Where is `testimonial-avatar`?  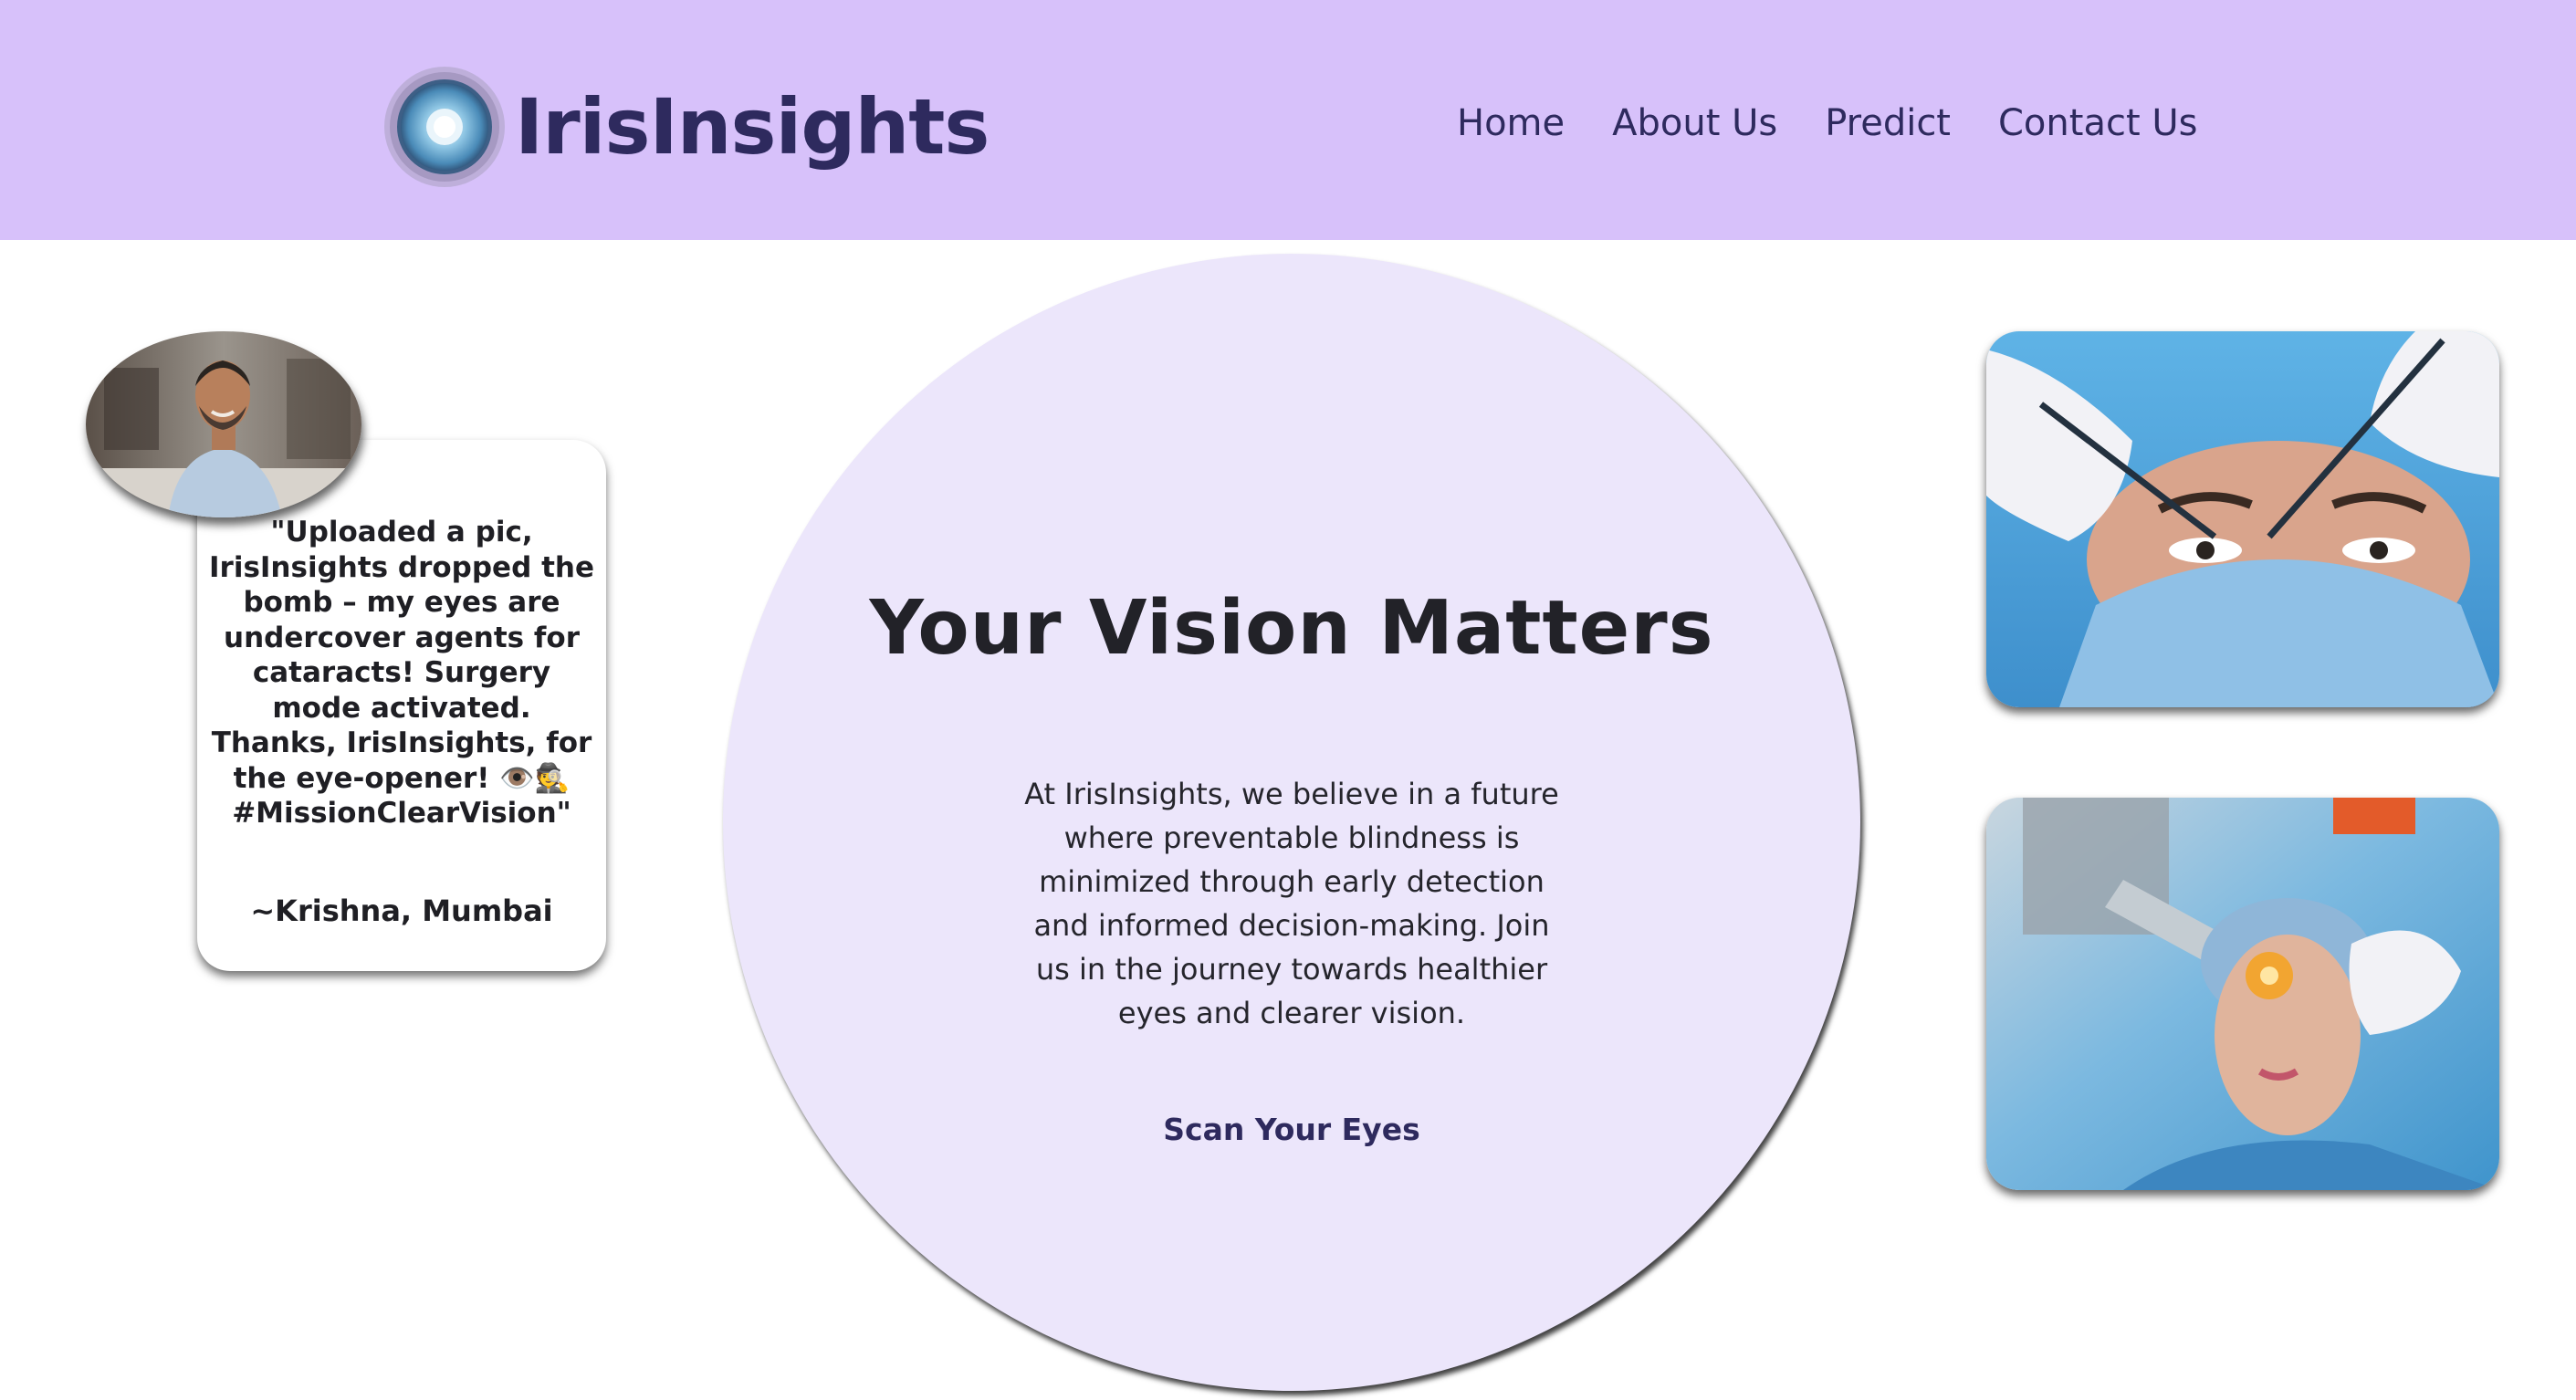 testimonial-avatar is located at coordinates (223, 424).